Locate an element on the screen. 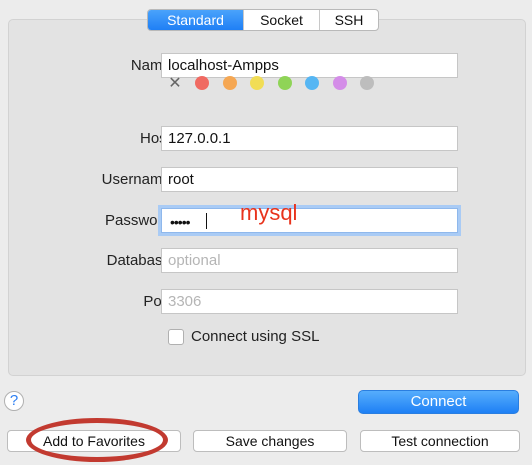  connection-type-tabs: Standard Socket SSH is located at coordinates (263, 20).